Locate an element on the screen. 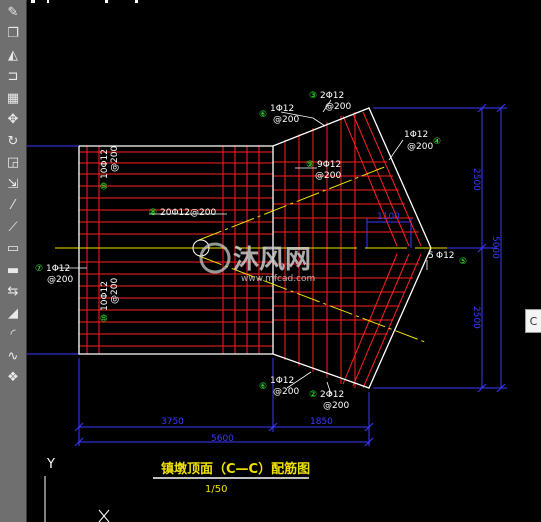 Image resolution: width=541 pixels, height=522 pixels. blend-tool-icon: ∿ is located at coordinates (13, 356).